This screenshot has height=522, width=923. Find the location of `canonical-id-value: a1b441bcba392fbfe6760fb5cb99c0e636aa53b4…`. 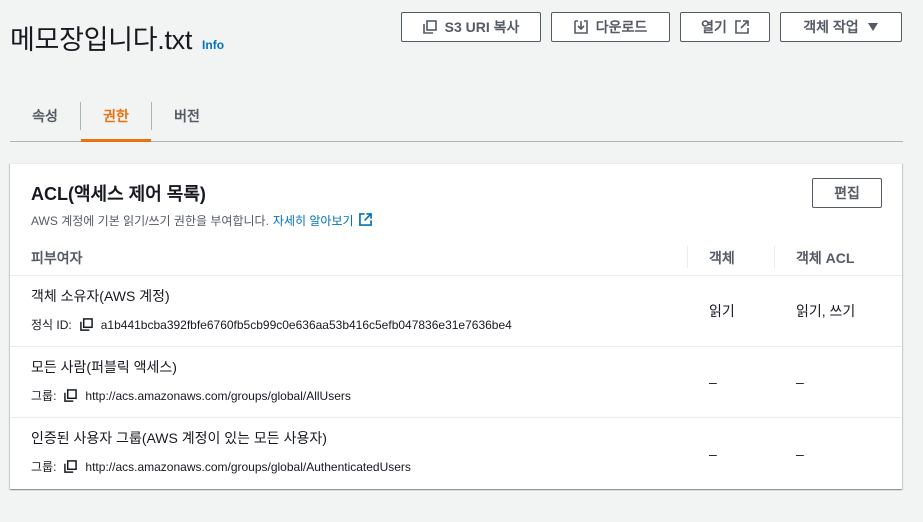

canonical-id-value: a1b441bcba392fbfe6760fb5cb99c0e636aa53b4… is located at coordinates (306, 324).